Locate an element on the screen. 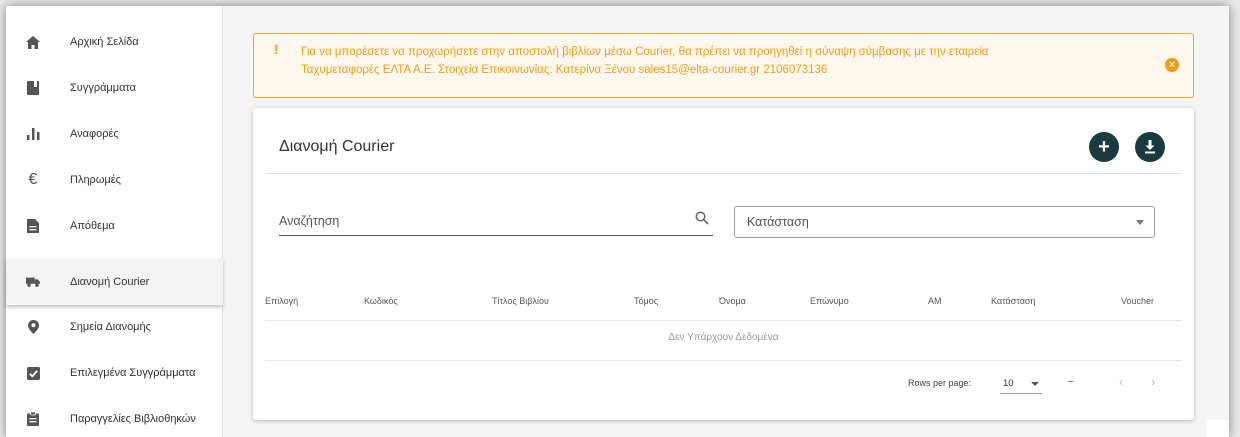 The height and width of the screenshot is (437, 1240). close-icon: ✕ is located at coordinates (1172, 65).